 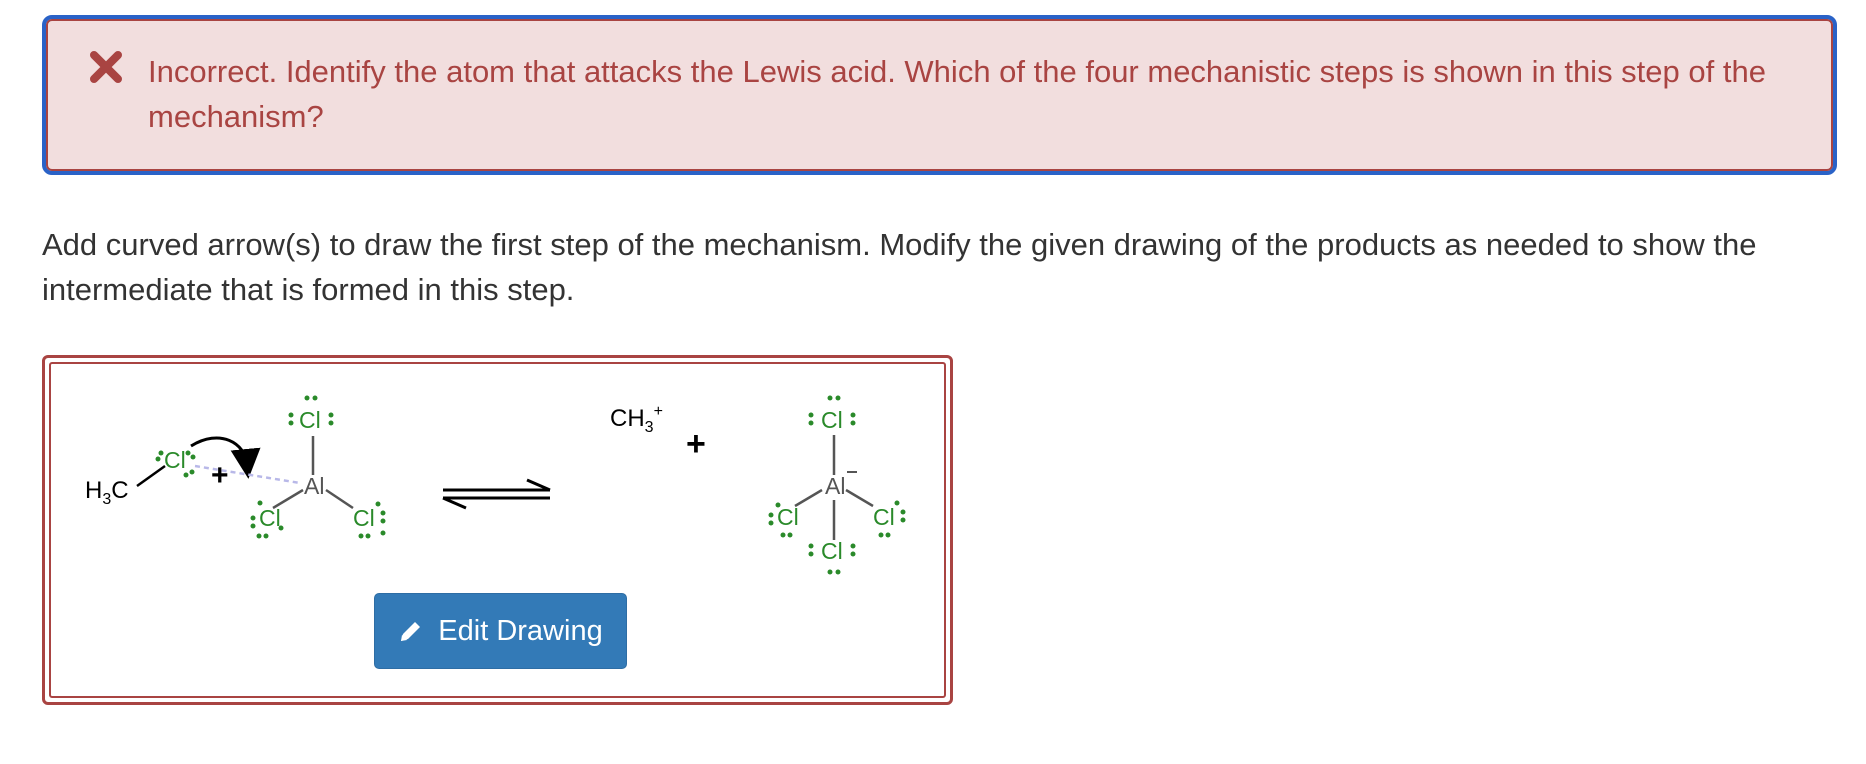 What do you see at coordinates (220, 475) in the screenshot?
I see `partial-plus-sign: +` at bounding box center [220, 475].